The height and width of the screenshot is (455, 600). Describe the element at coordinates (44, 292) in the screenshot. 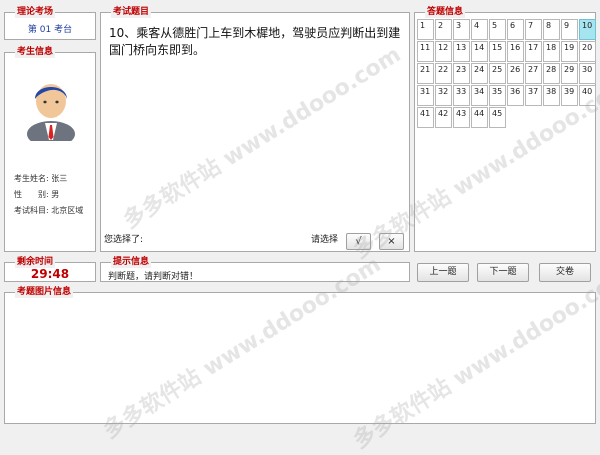

I see `question-image-title: 考题图片信息` at that location.